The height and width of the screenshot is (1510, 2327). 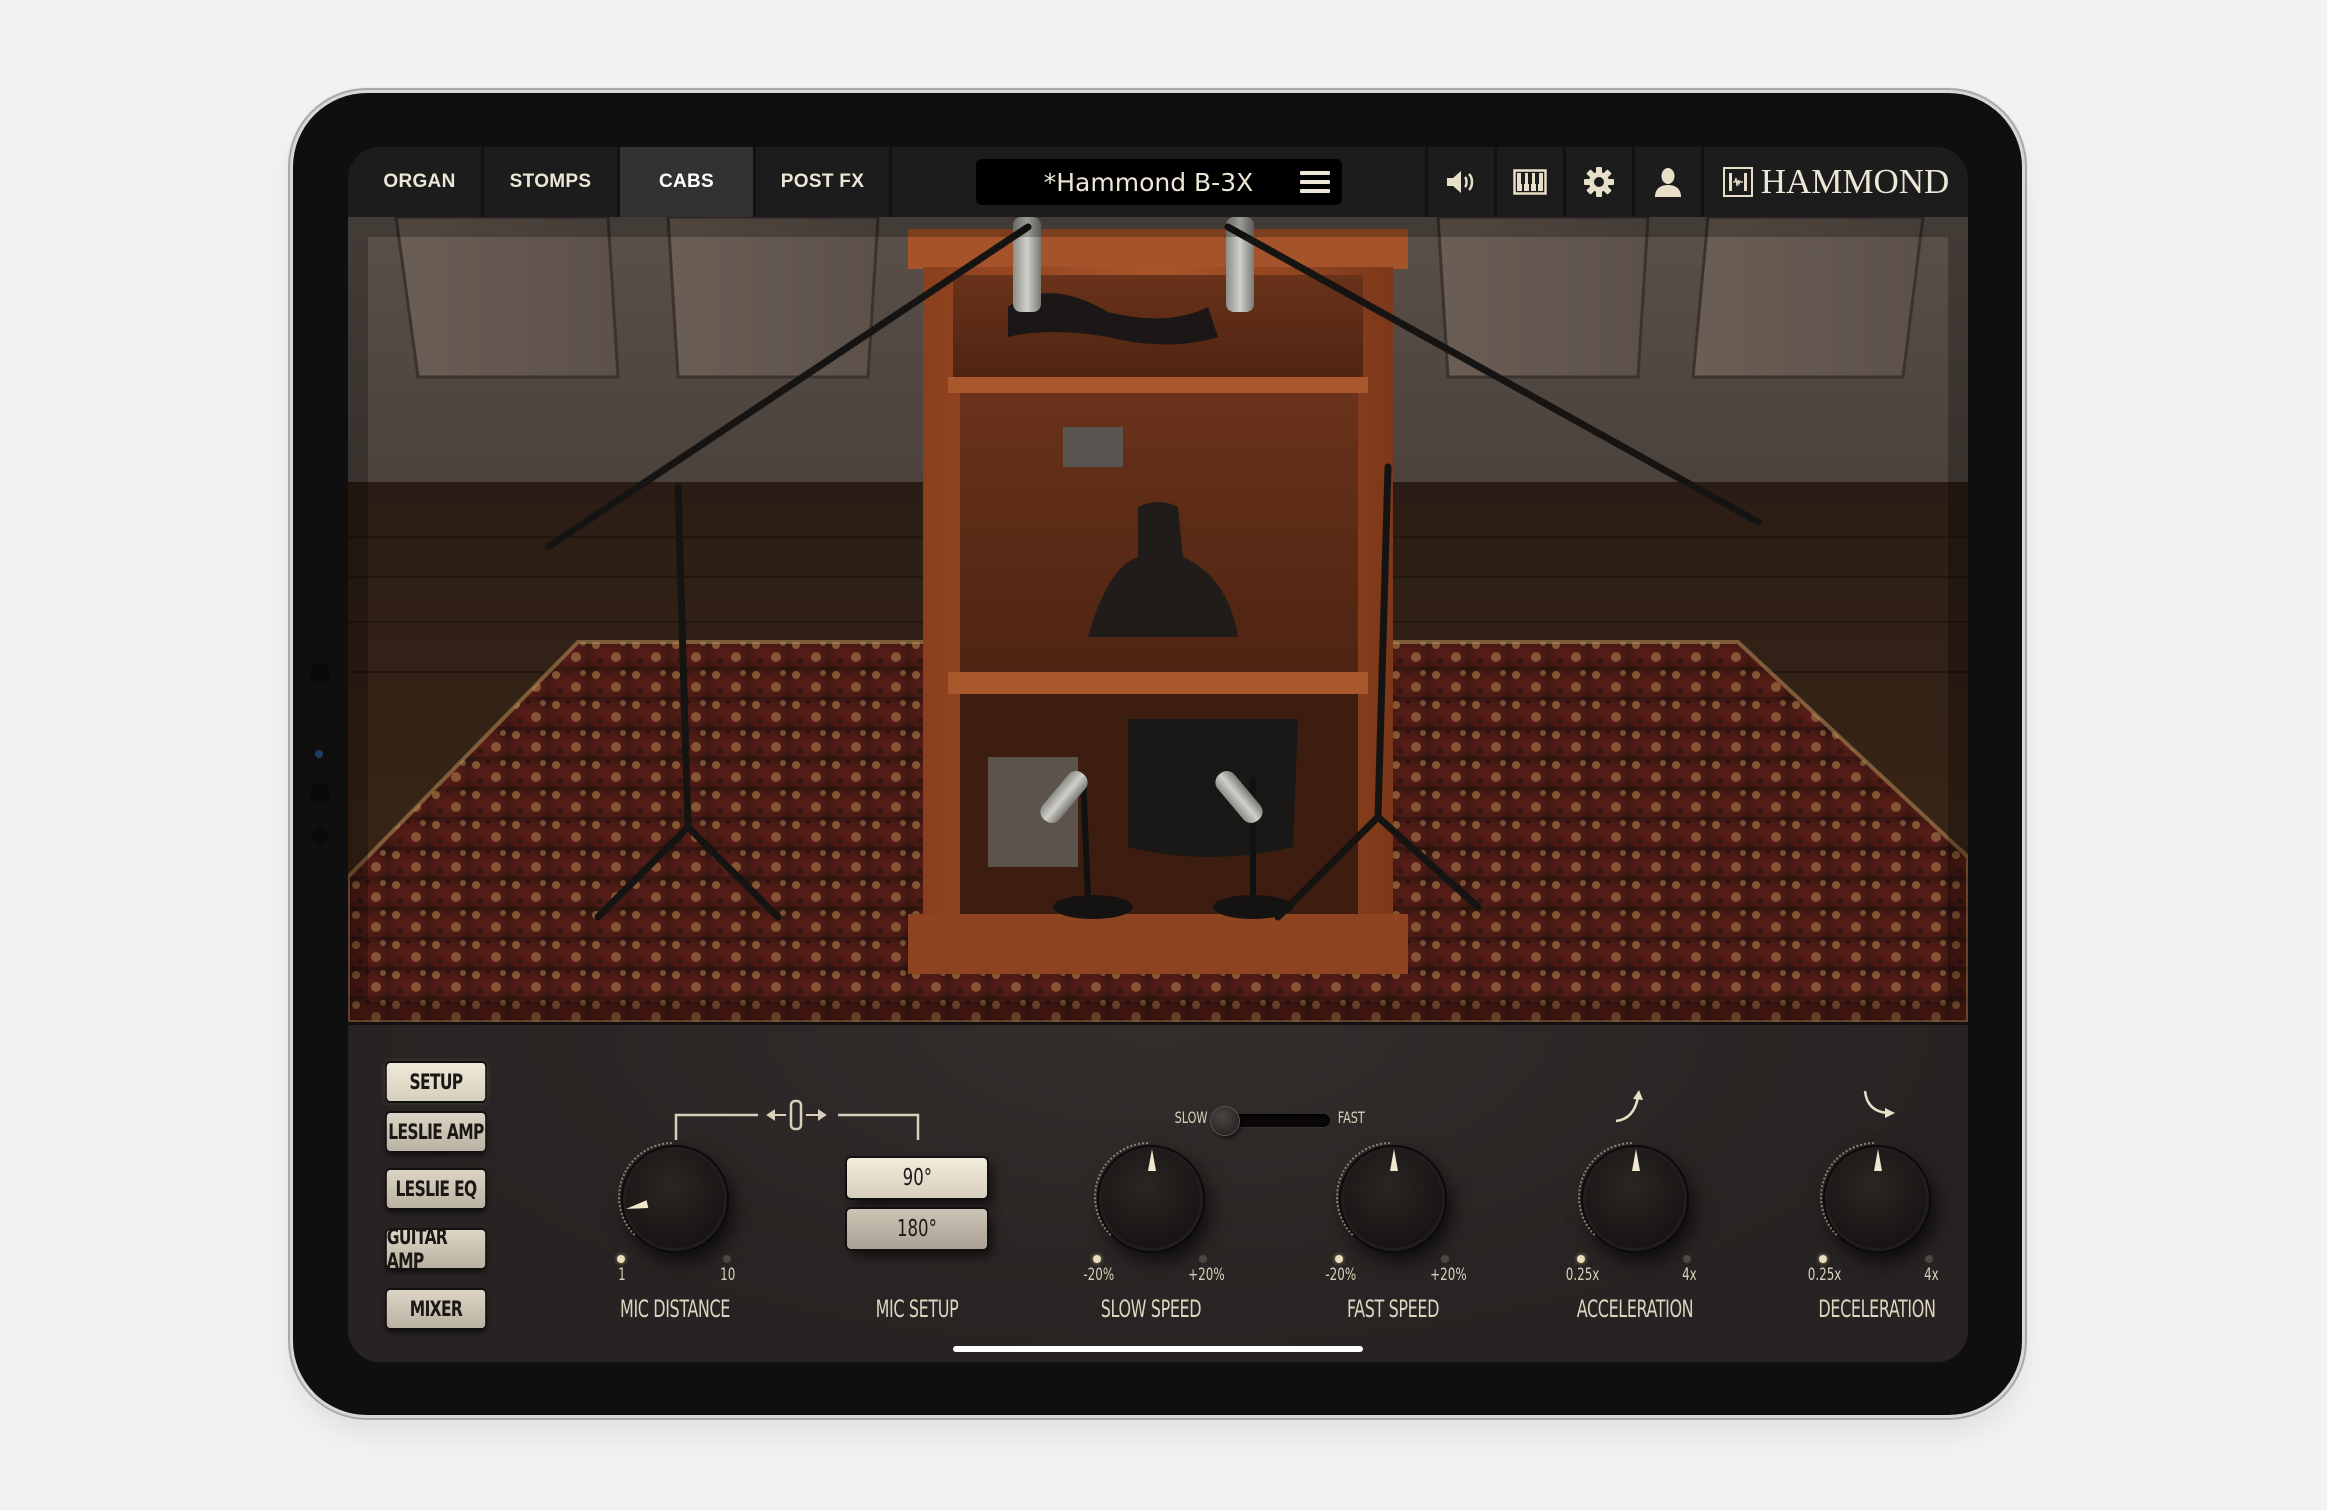 I want to click on section-label: GUITAR AMP, so click(x=417, y=1249).